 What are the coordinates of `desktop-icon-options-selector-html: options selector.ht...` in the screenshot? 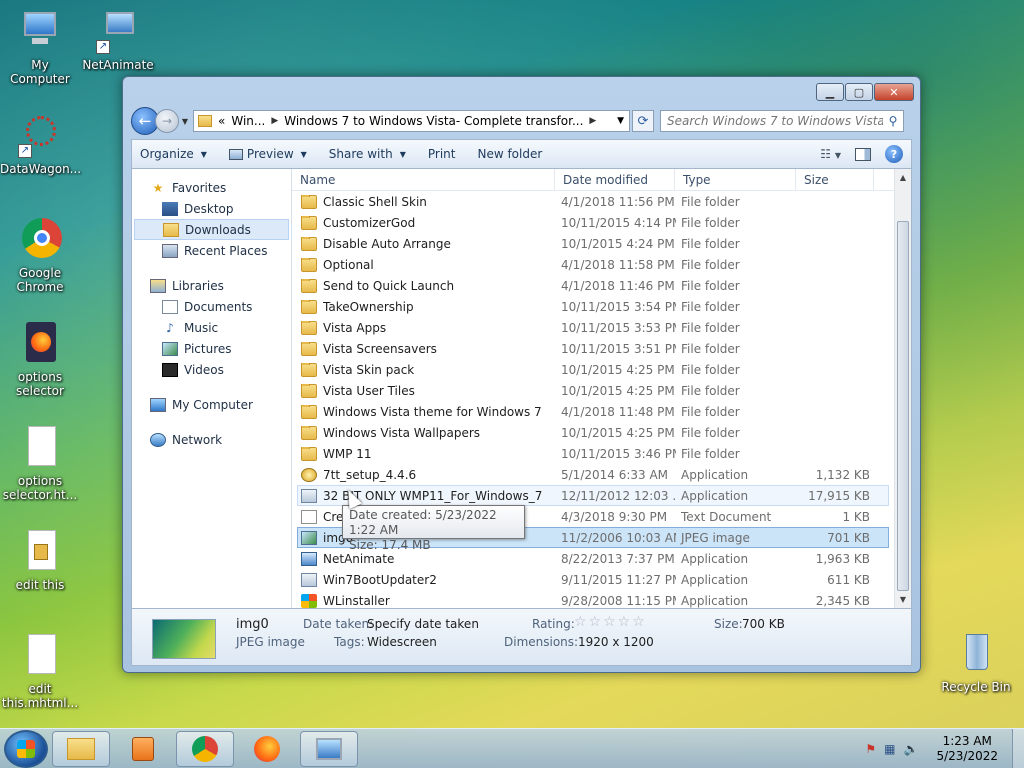 It's located at (40, 464).